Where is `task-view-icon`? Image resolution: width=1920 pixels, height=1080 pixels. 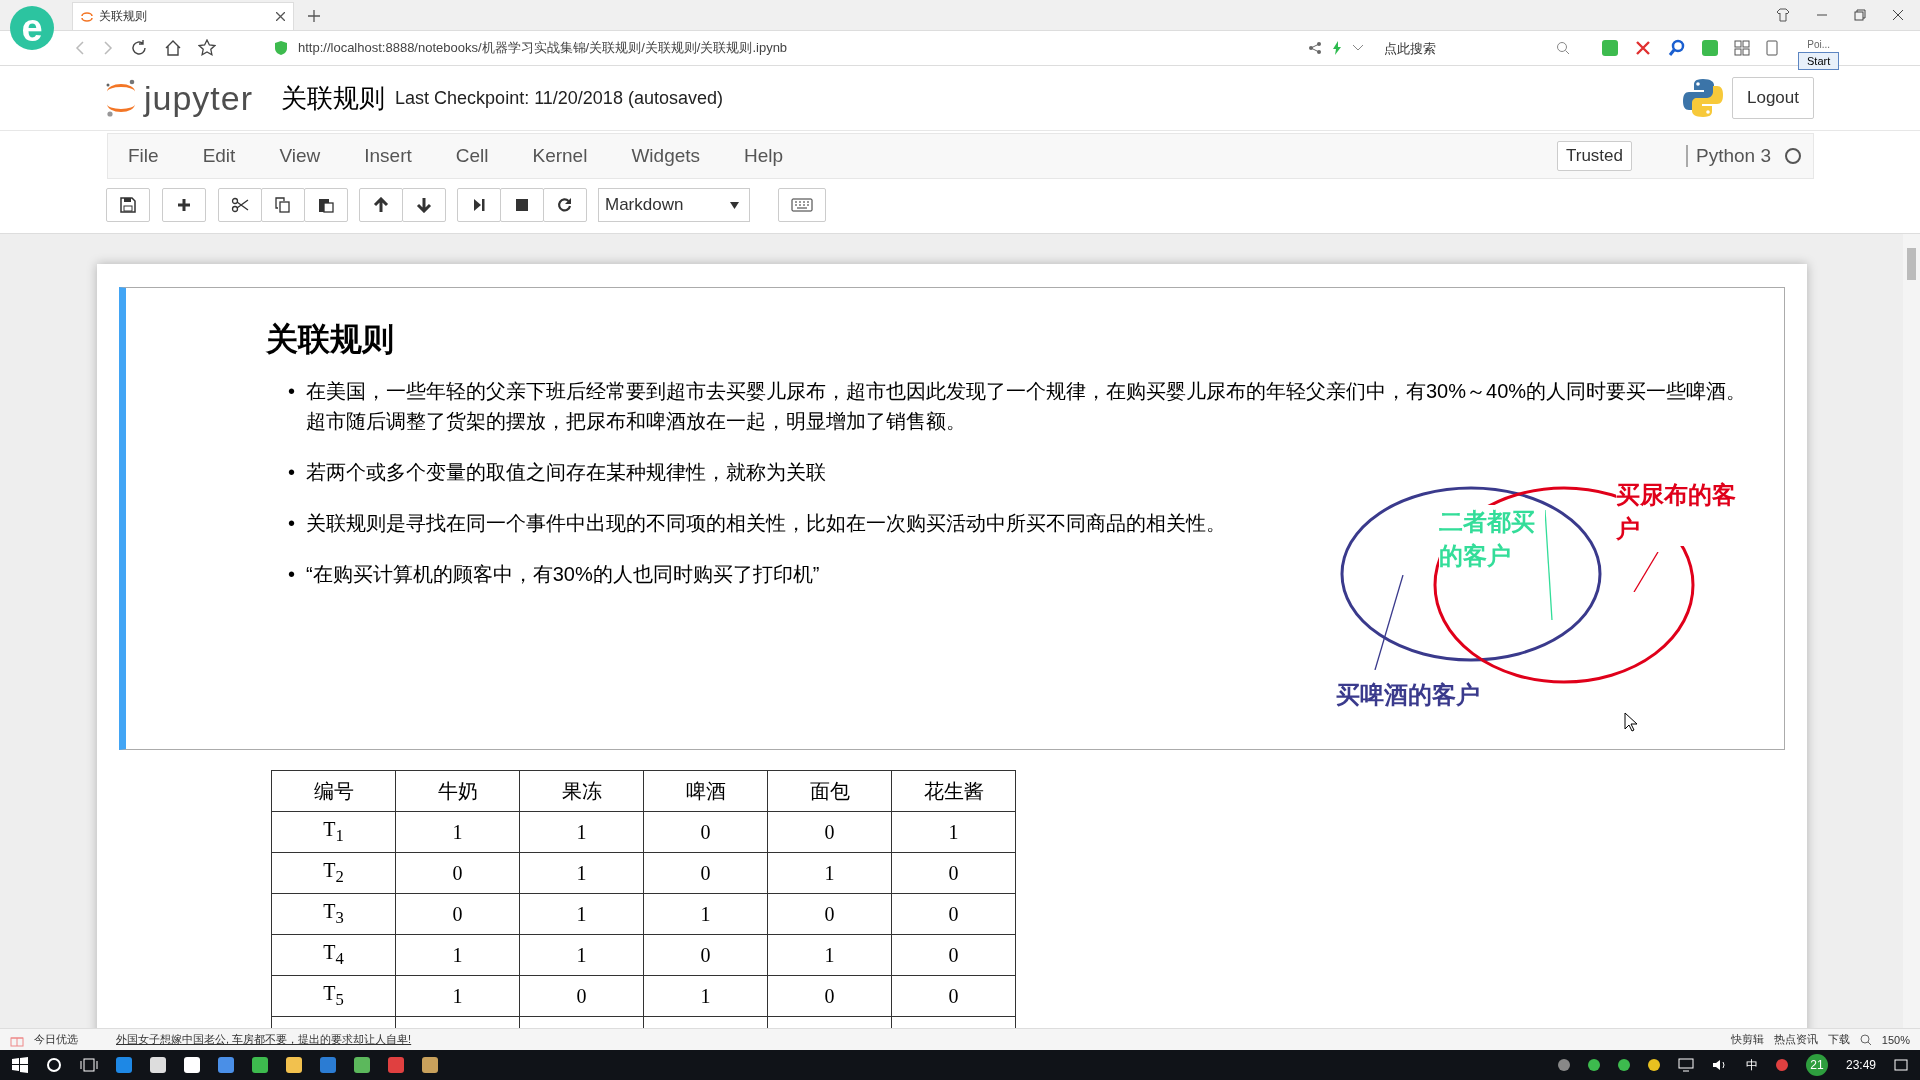 task-view-icon is located at coordinates (89, 1065).